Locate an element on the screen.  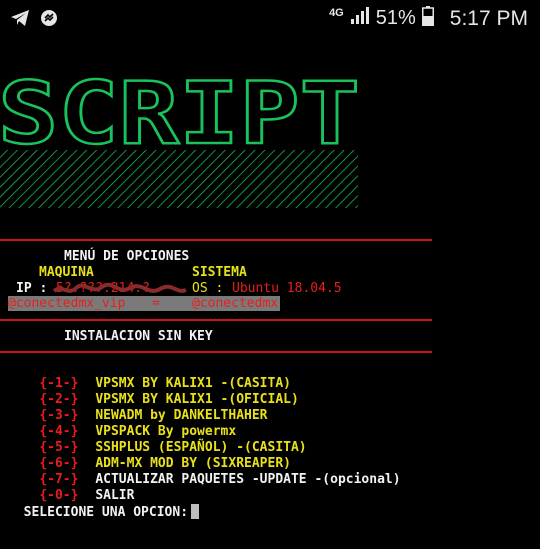
os-label: OS : is located at coordinates (208, 288).